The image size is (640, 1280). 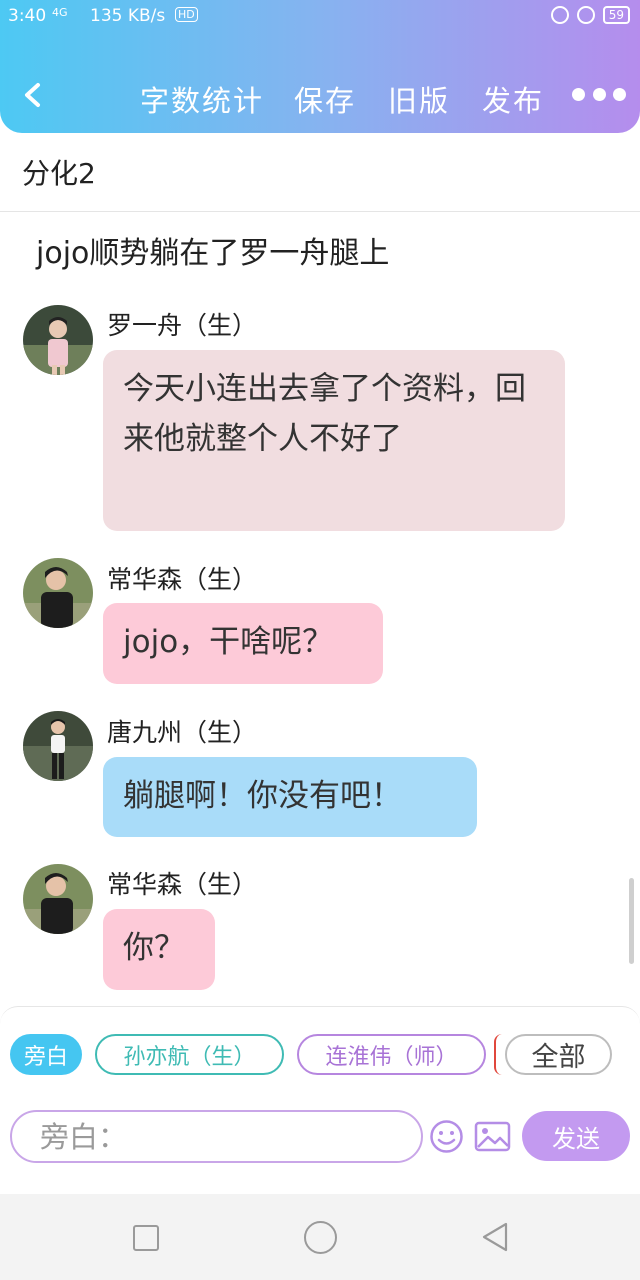 What do you see at coordinates (159, 949) in the screenshot?
I see `message-bubble: 你？` at bounding box center [159, 949].